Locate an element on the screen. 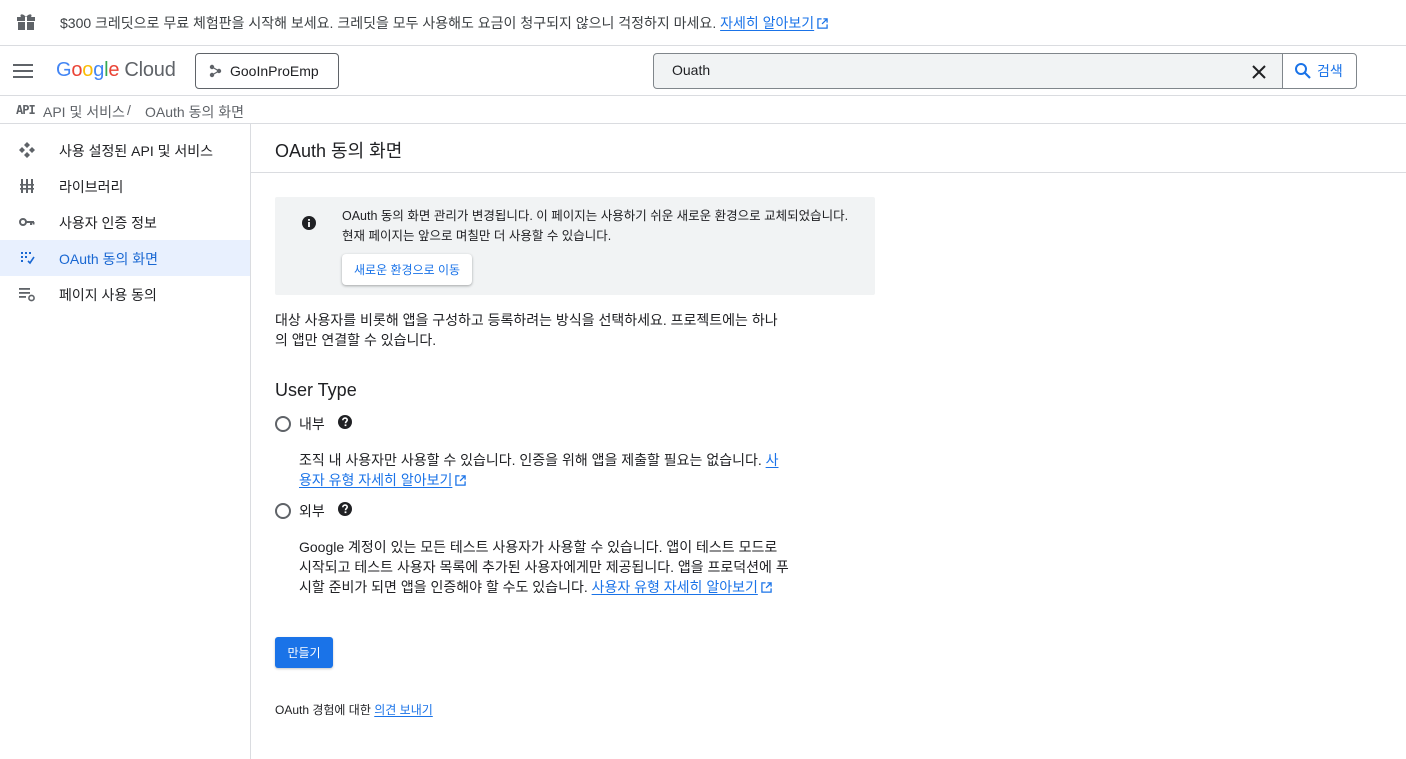 This screenshot has width=1406, height=759. api-icon: API is located at coordinates (26, 110).